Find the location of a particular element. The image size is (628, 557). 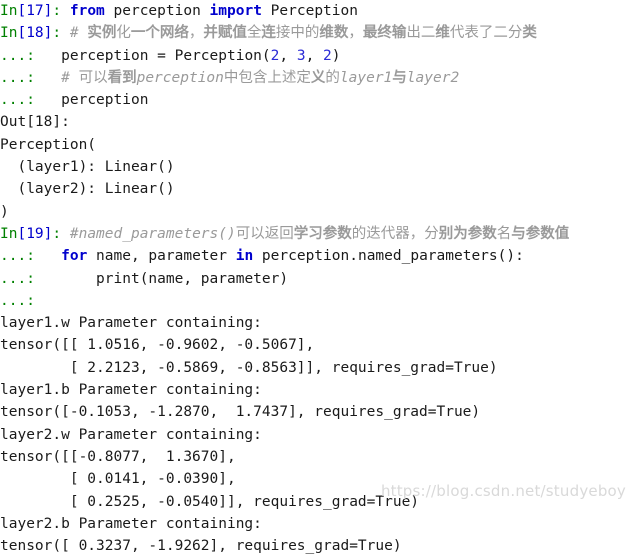

cell-line-out18-prompt: Out[18]: is located at coordinates (314, 122).